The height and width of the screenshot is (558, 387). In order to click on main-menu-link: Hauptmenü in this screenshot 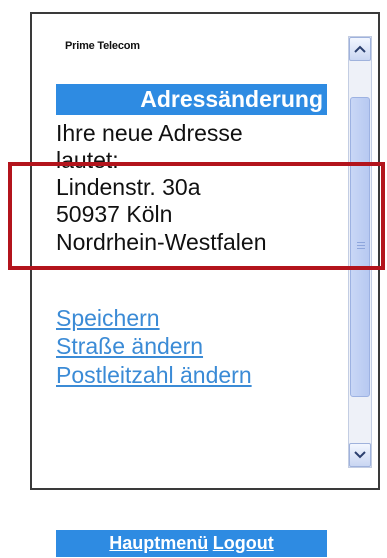, I will do `click(158, 543)`.